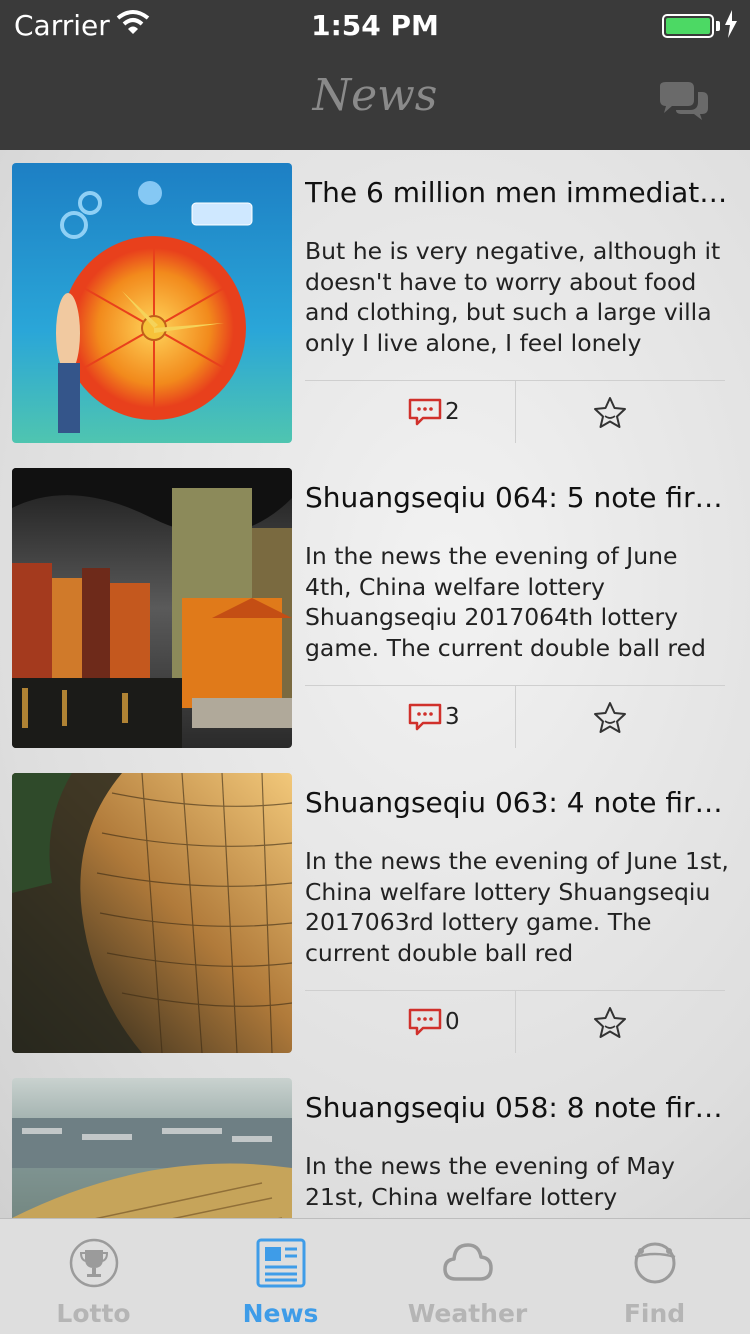 This screenshot has width=750, height=1334. I want to click on news-actions: 3, so click(515, 716).